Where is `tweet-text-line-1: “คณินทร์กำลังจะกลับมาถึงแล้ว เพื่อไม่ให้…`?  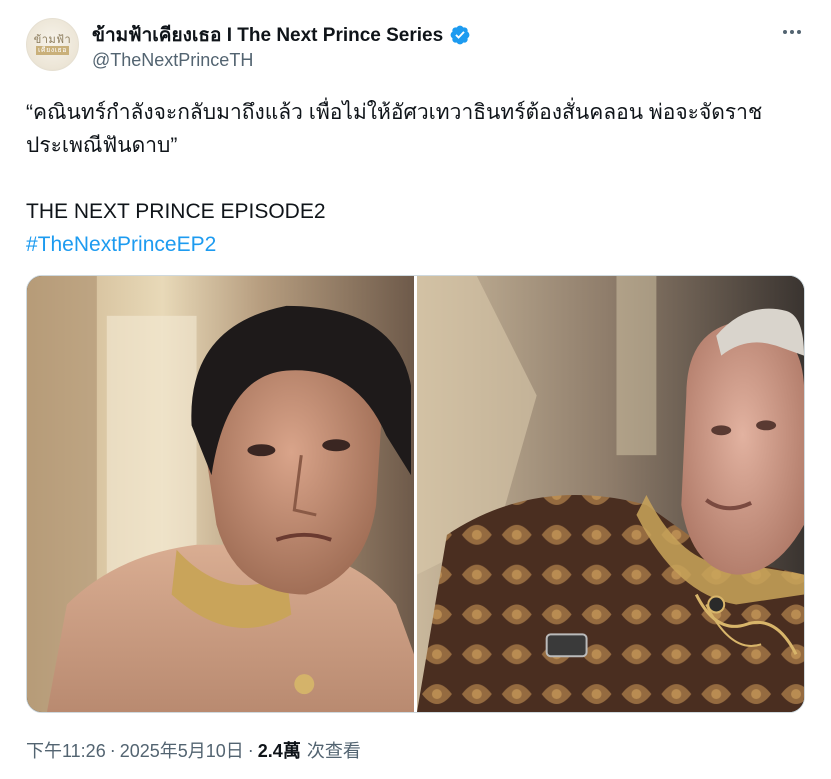
tweet-text-line-1: “คณินทร์กำลังจะกลับมาถึงแล้ว เพื่อไม่ให้… is located at coordinates (394, 112).